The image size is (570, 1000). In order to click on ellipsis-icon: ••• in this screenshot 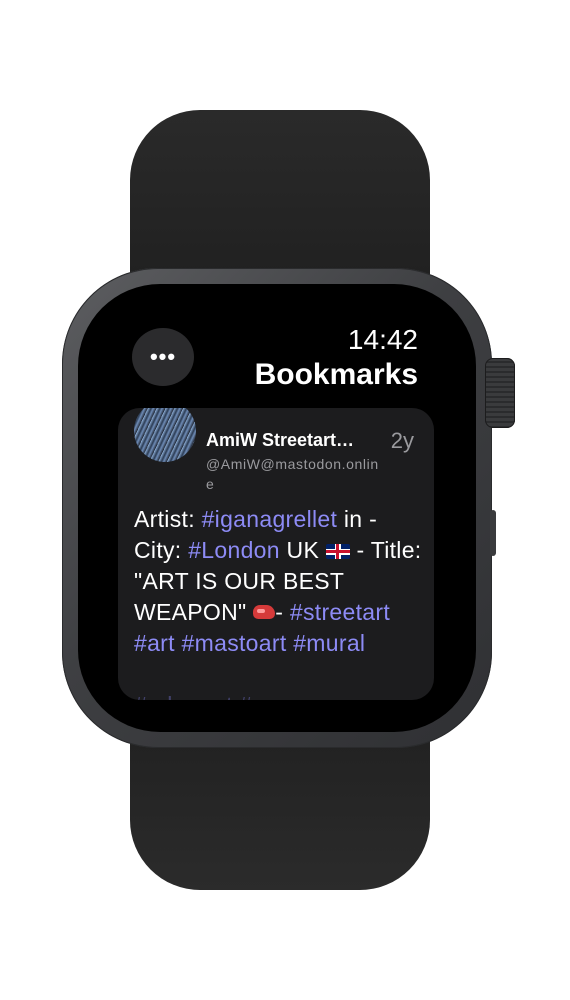, I will do `click(163, 356)`.